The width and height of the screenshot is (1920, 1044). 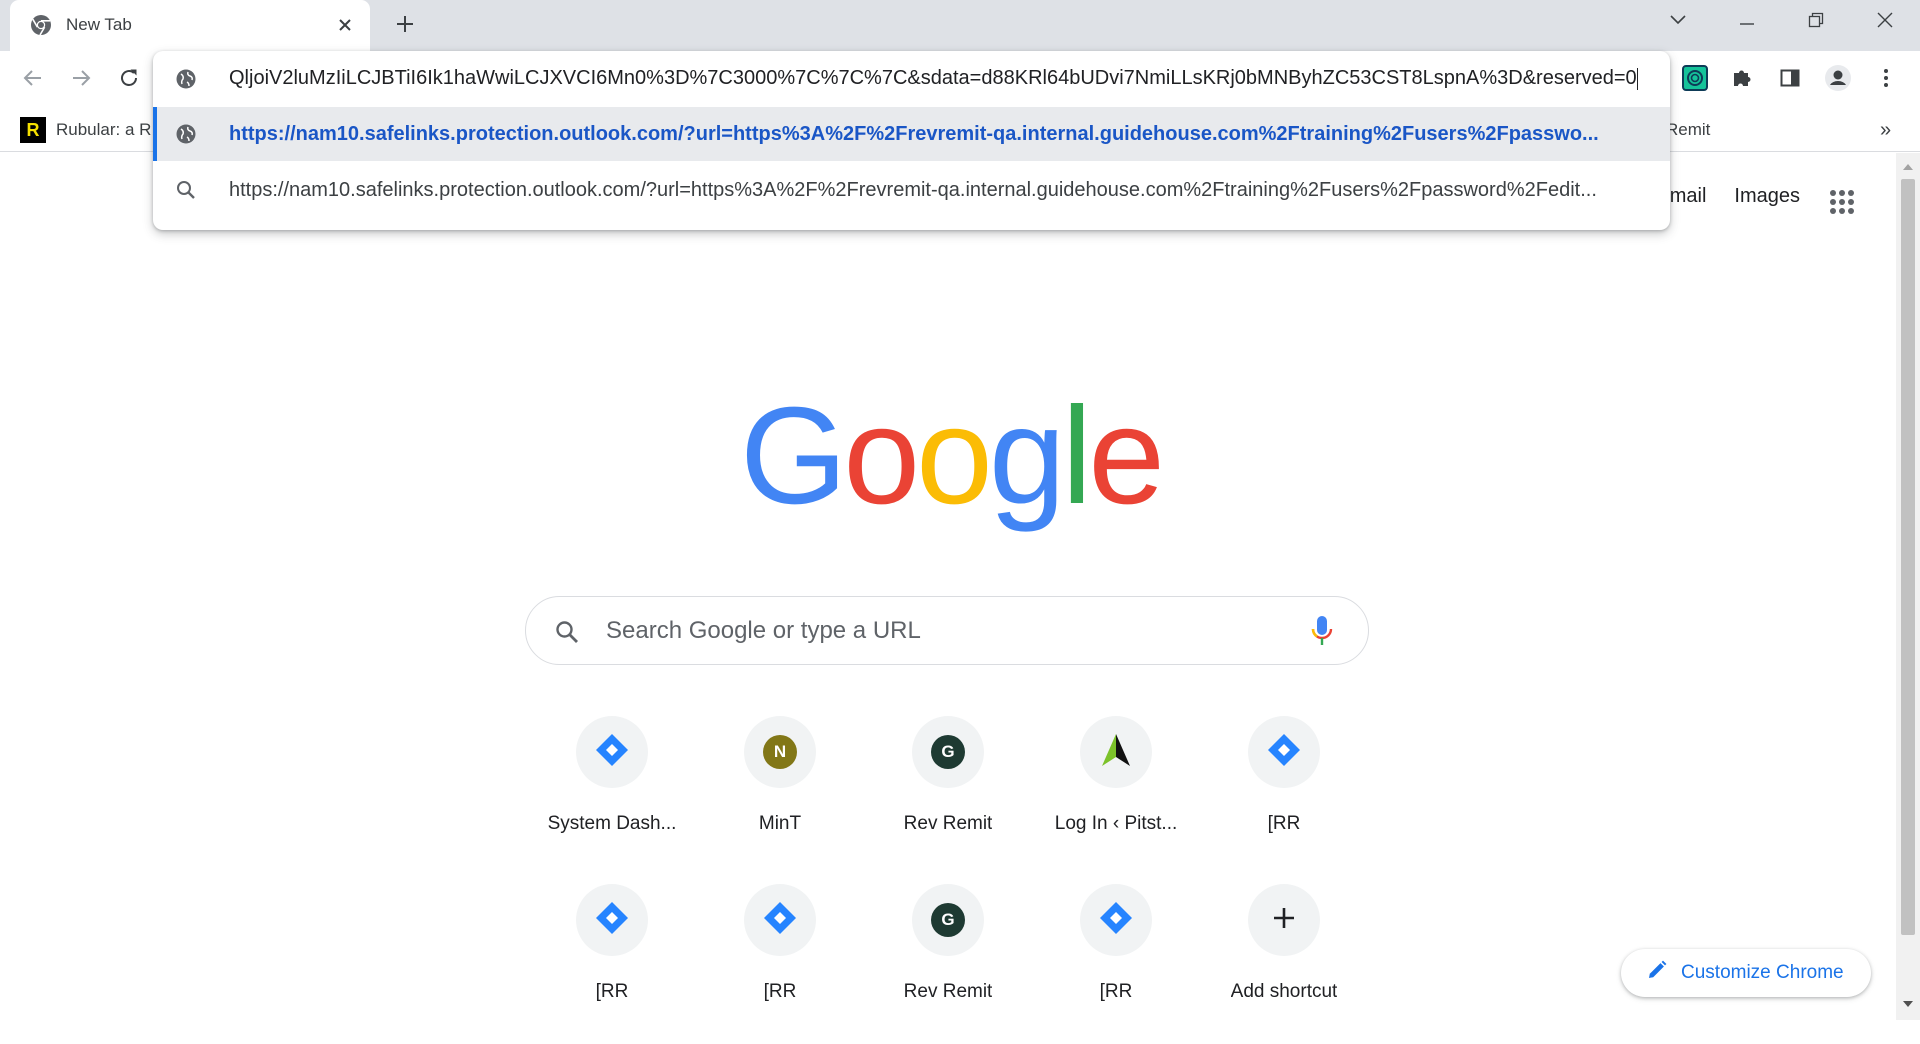 I want to click on letter-avatar: N, so click(x=780, y=752).